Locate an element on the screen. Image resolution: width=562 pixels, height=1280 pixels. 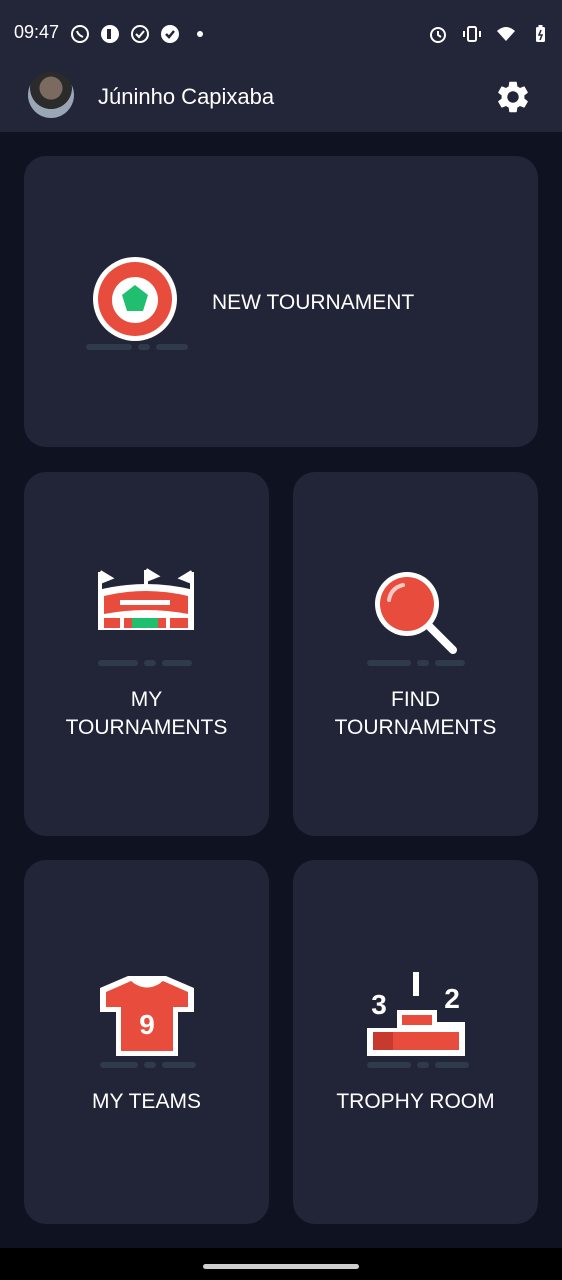
check-circle-icon is located at coordinates (140, 34).